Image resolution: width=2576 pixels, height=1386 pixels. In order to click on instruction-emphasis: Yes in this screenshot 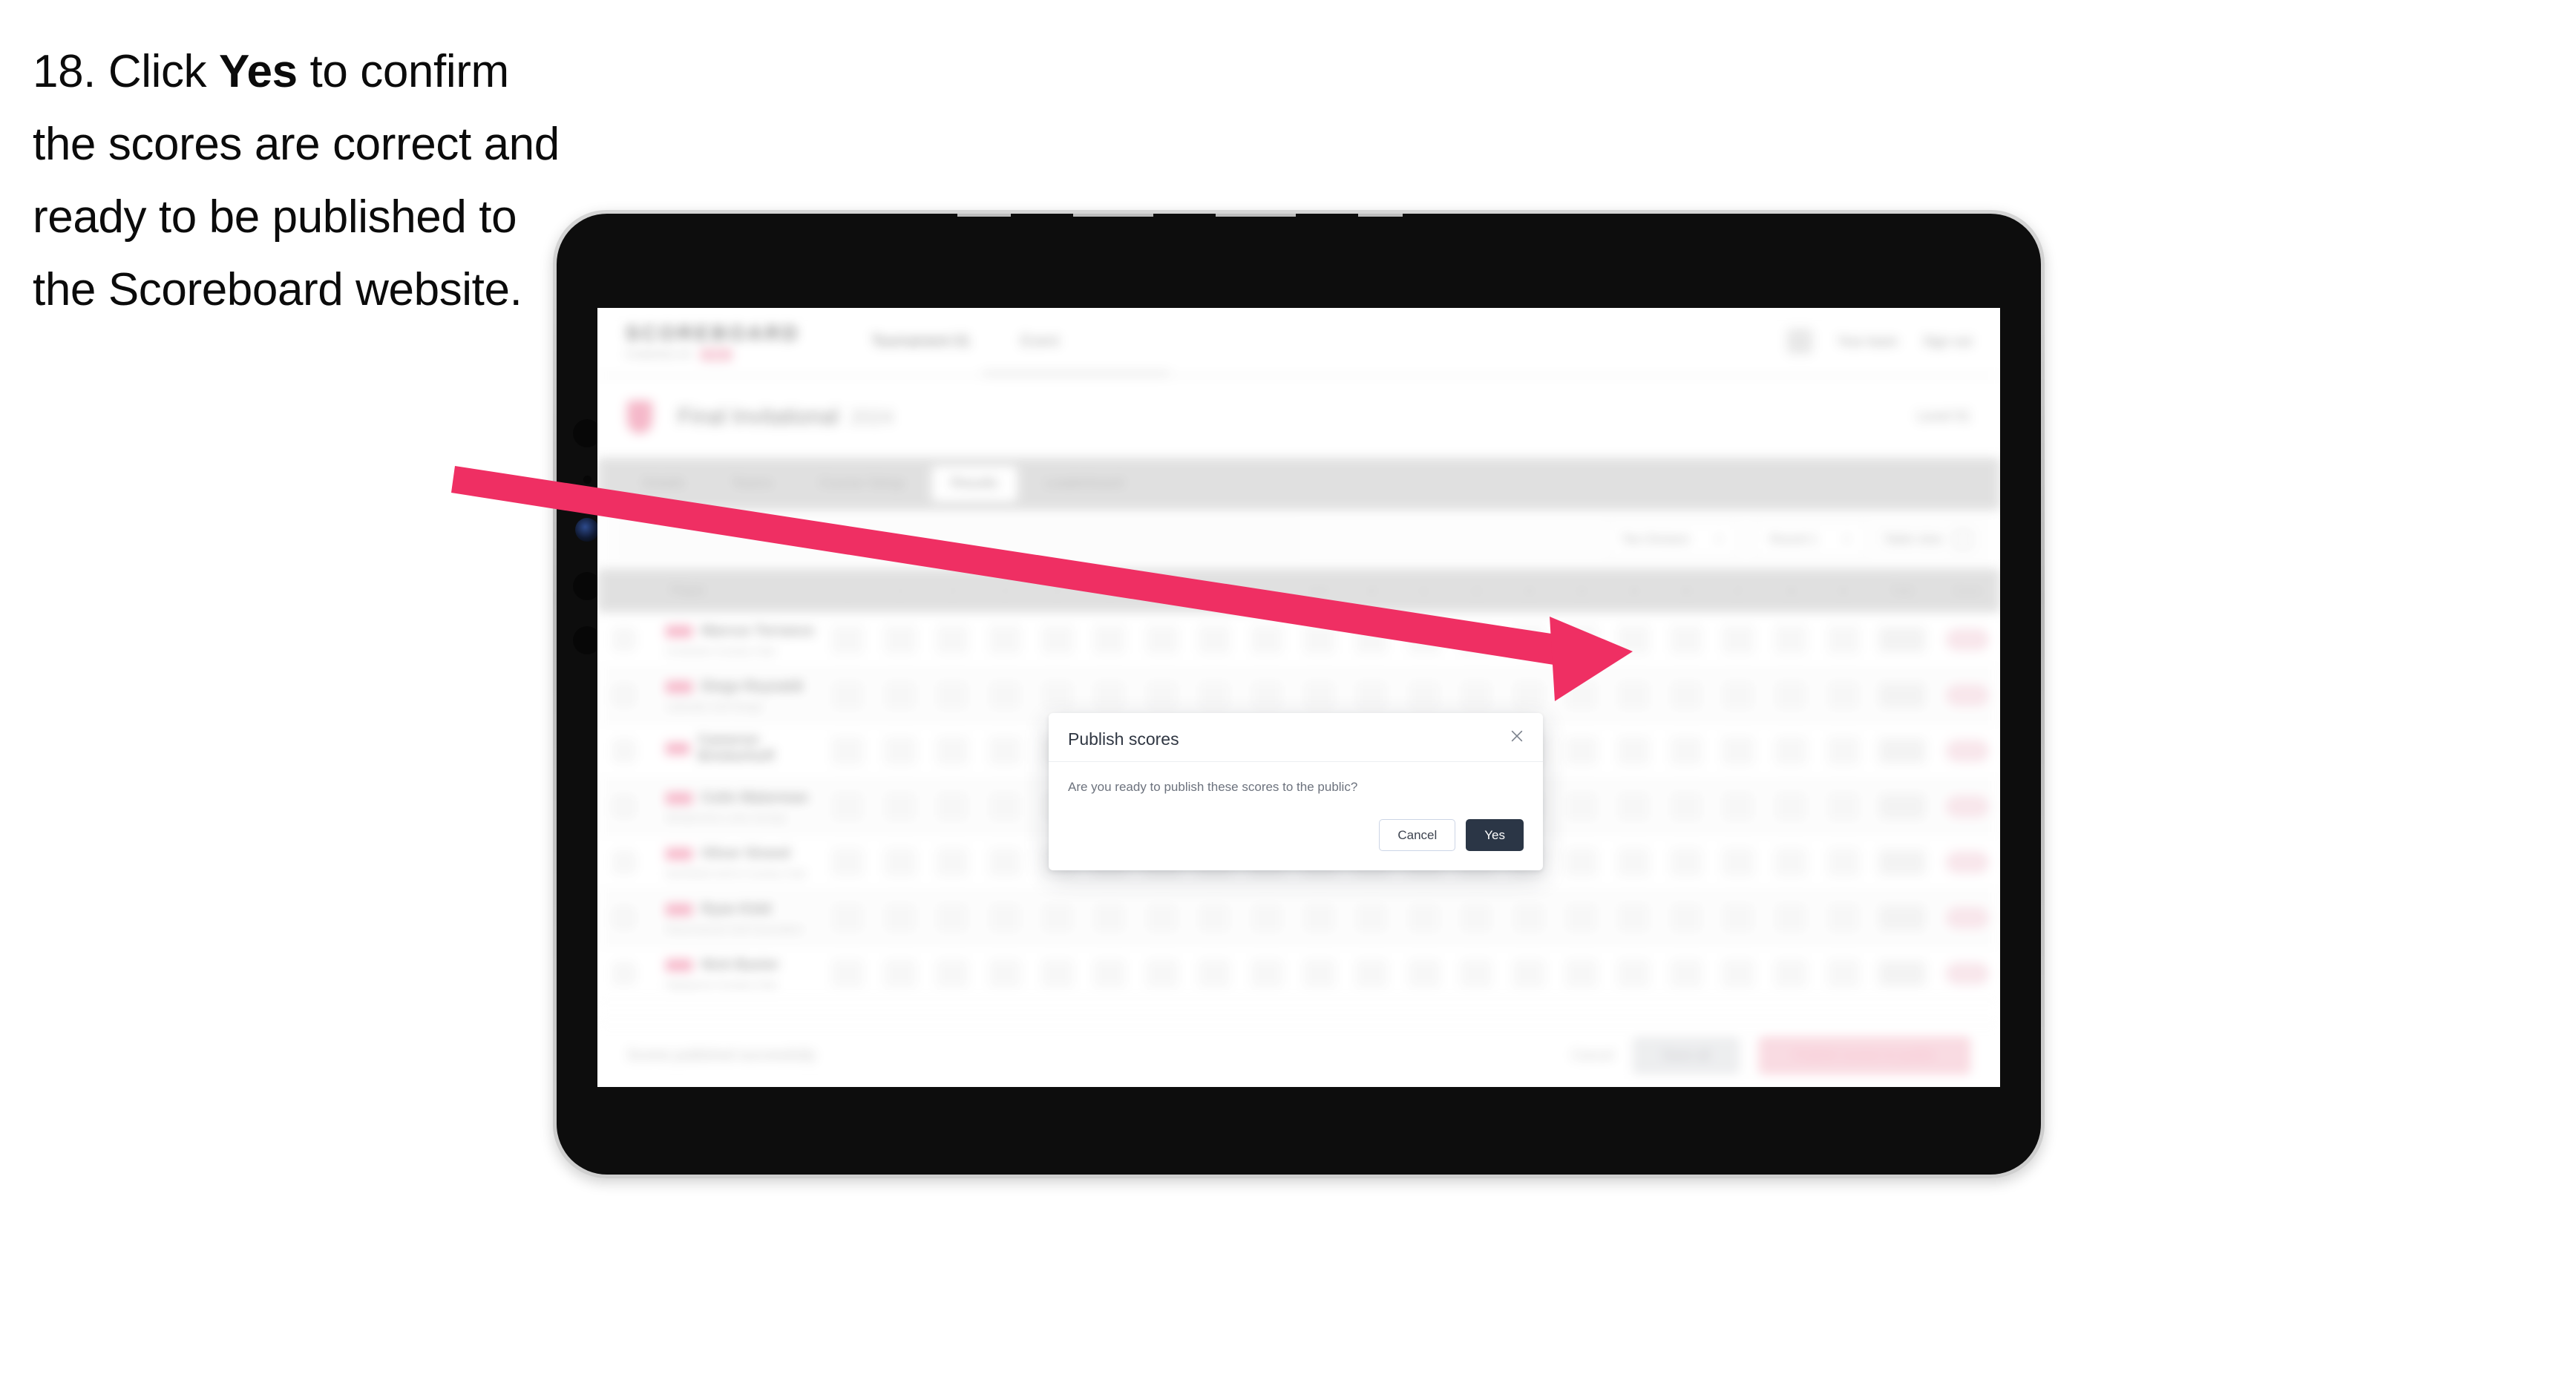, I will do `click(258, 71)`.